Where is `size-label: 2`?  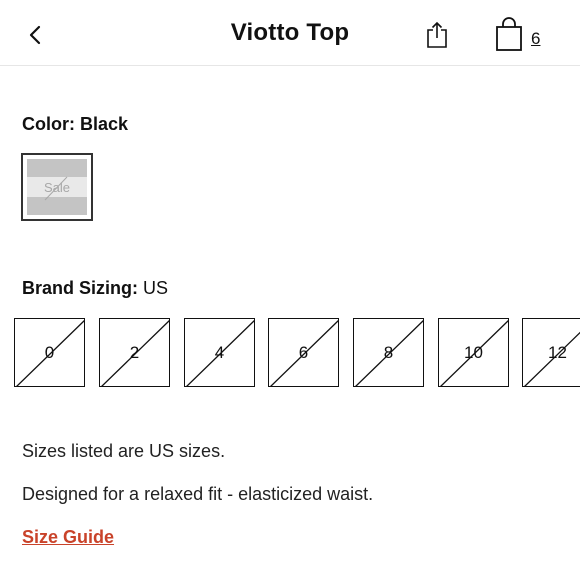 size-label: 2 is located at coordinates (134, 352).